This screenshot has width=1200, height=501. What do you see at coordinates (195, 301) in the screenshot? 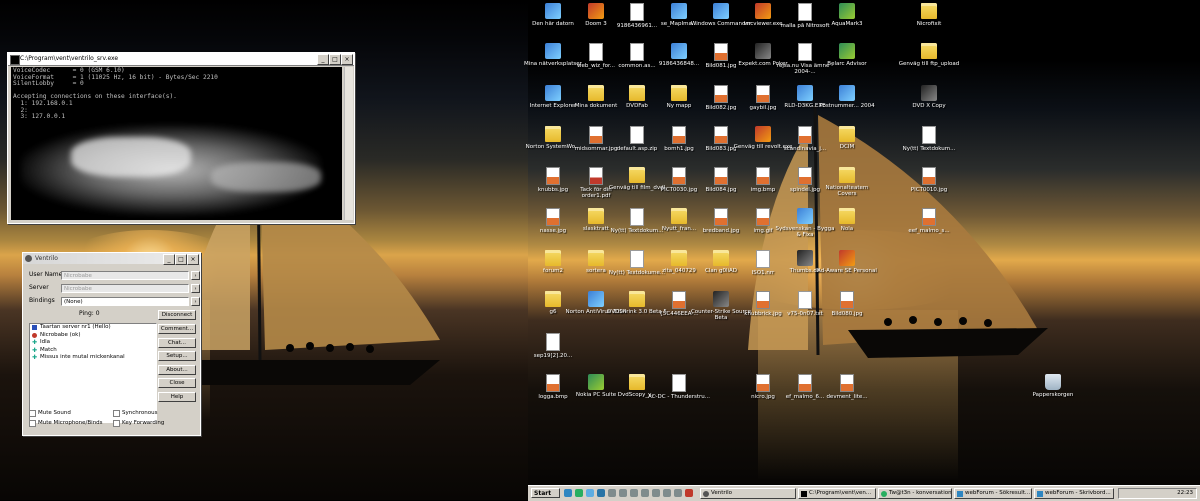
I see `bindings-edit-button: ›` at bounding box center [195, 301].